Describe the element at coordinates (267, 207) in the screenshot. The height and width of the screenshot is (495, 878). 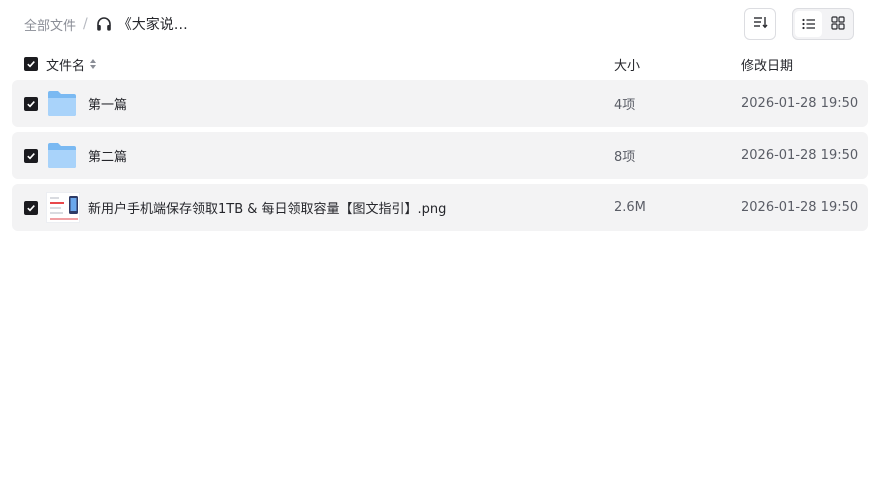
I see `file-name: 新用户手机端保存领取1TB & 每日领取容量【图文指引】.png` at that location.